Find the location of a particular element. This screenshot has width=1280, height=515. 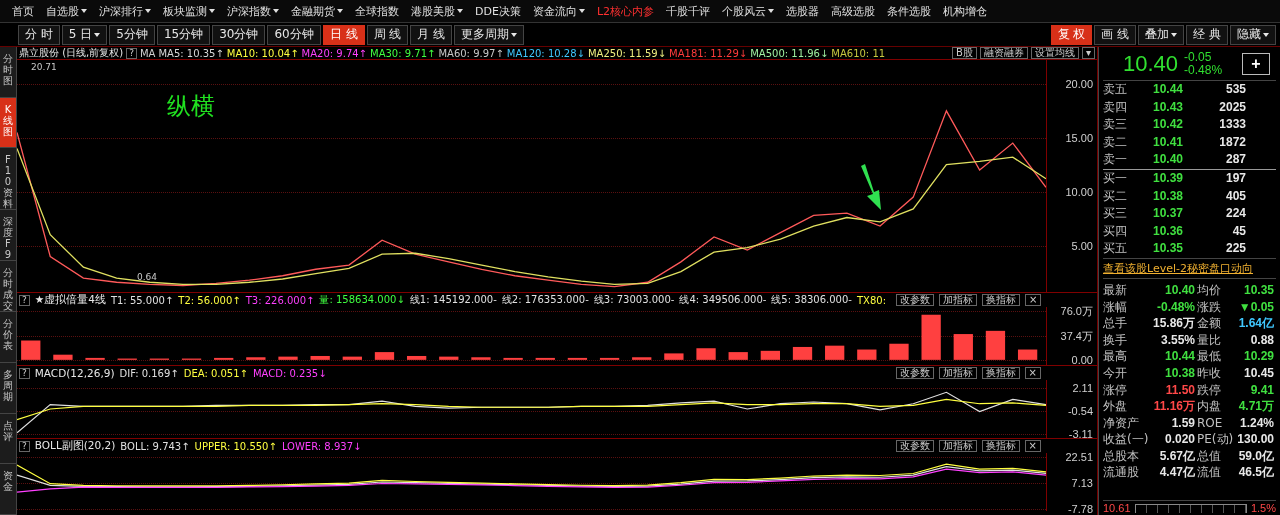

bid-price: 10.37 is located at coordinates (1169, 214).